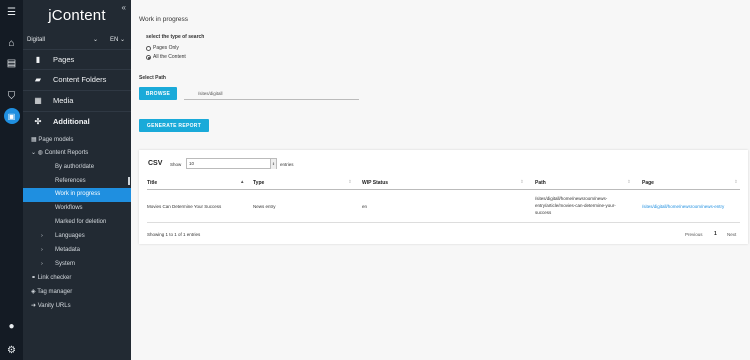 Image resolution: width=750 pixels, height=360 pixels. Describe the element at coordinates (38, 121) in the screenshot. I see `puzzle-icon: ✣` at that location.